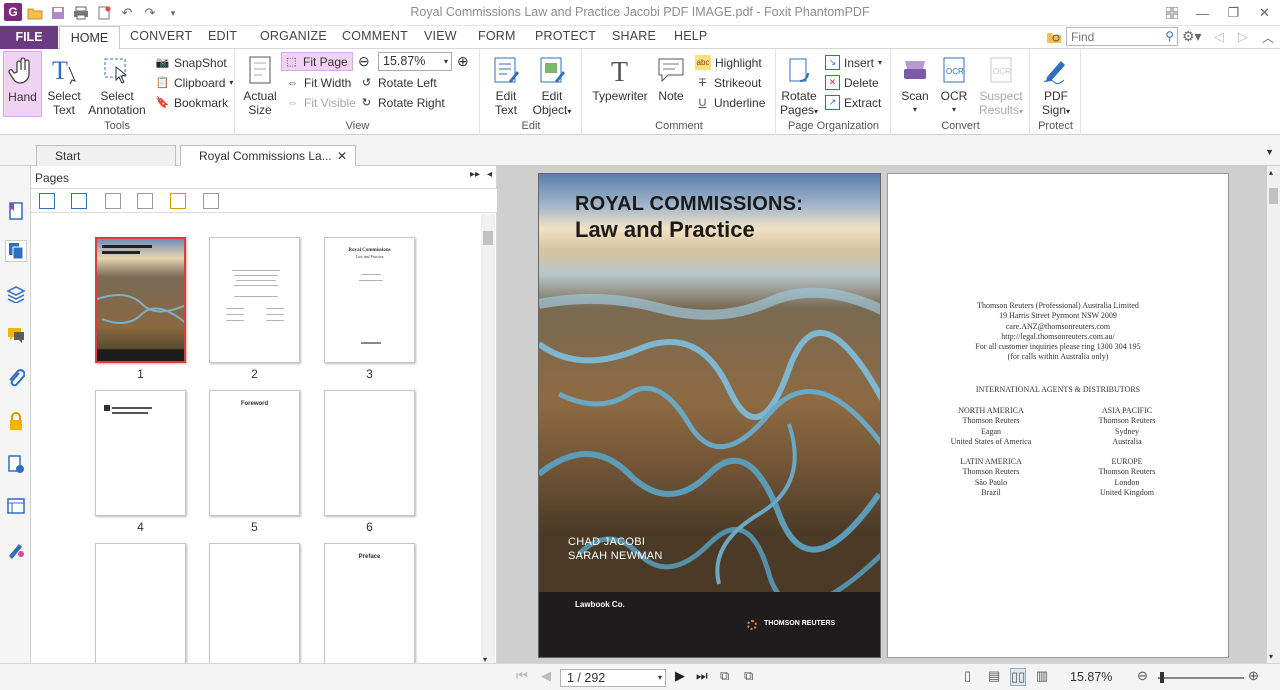  What do you see at coordinates (29, 37) in the screenshot?
I see `file-menu-button: FILE` at bounding box center [29, 37].